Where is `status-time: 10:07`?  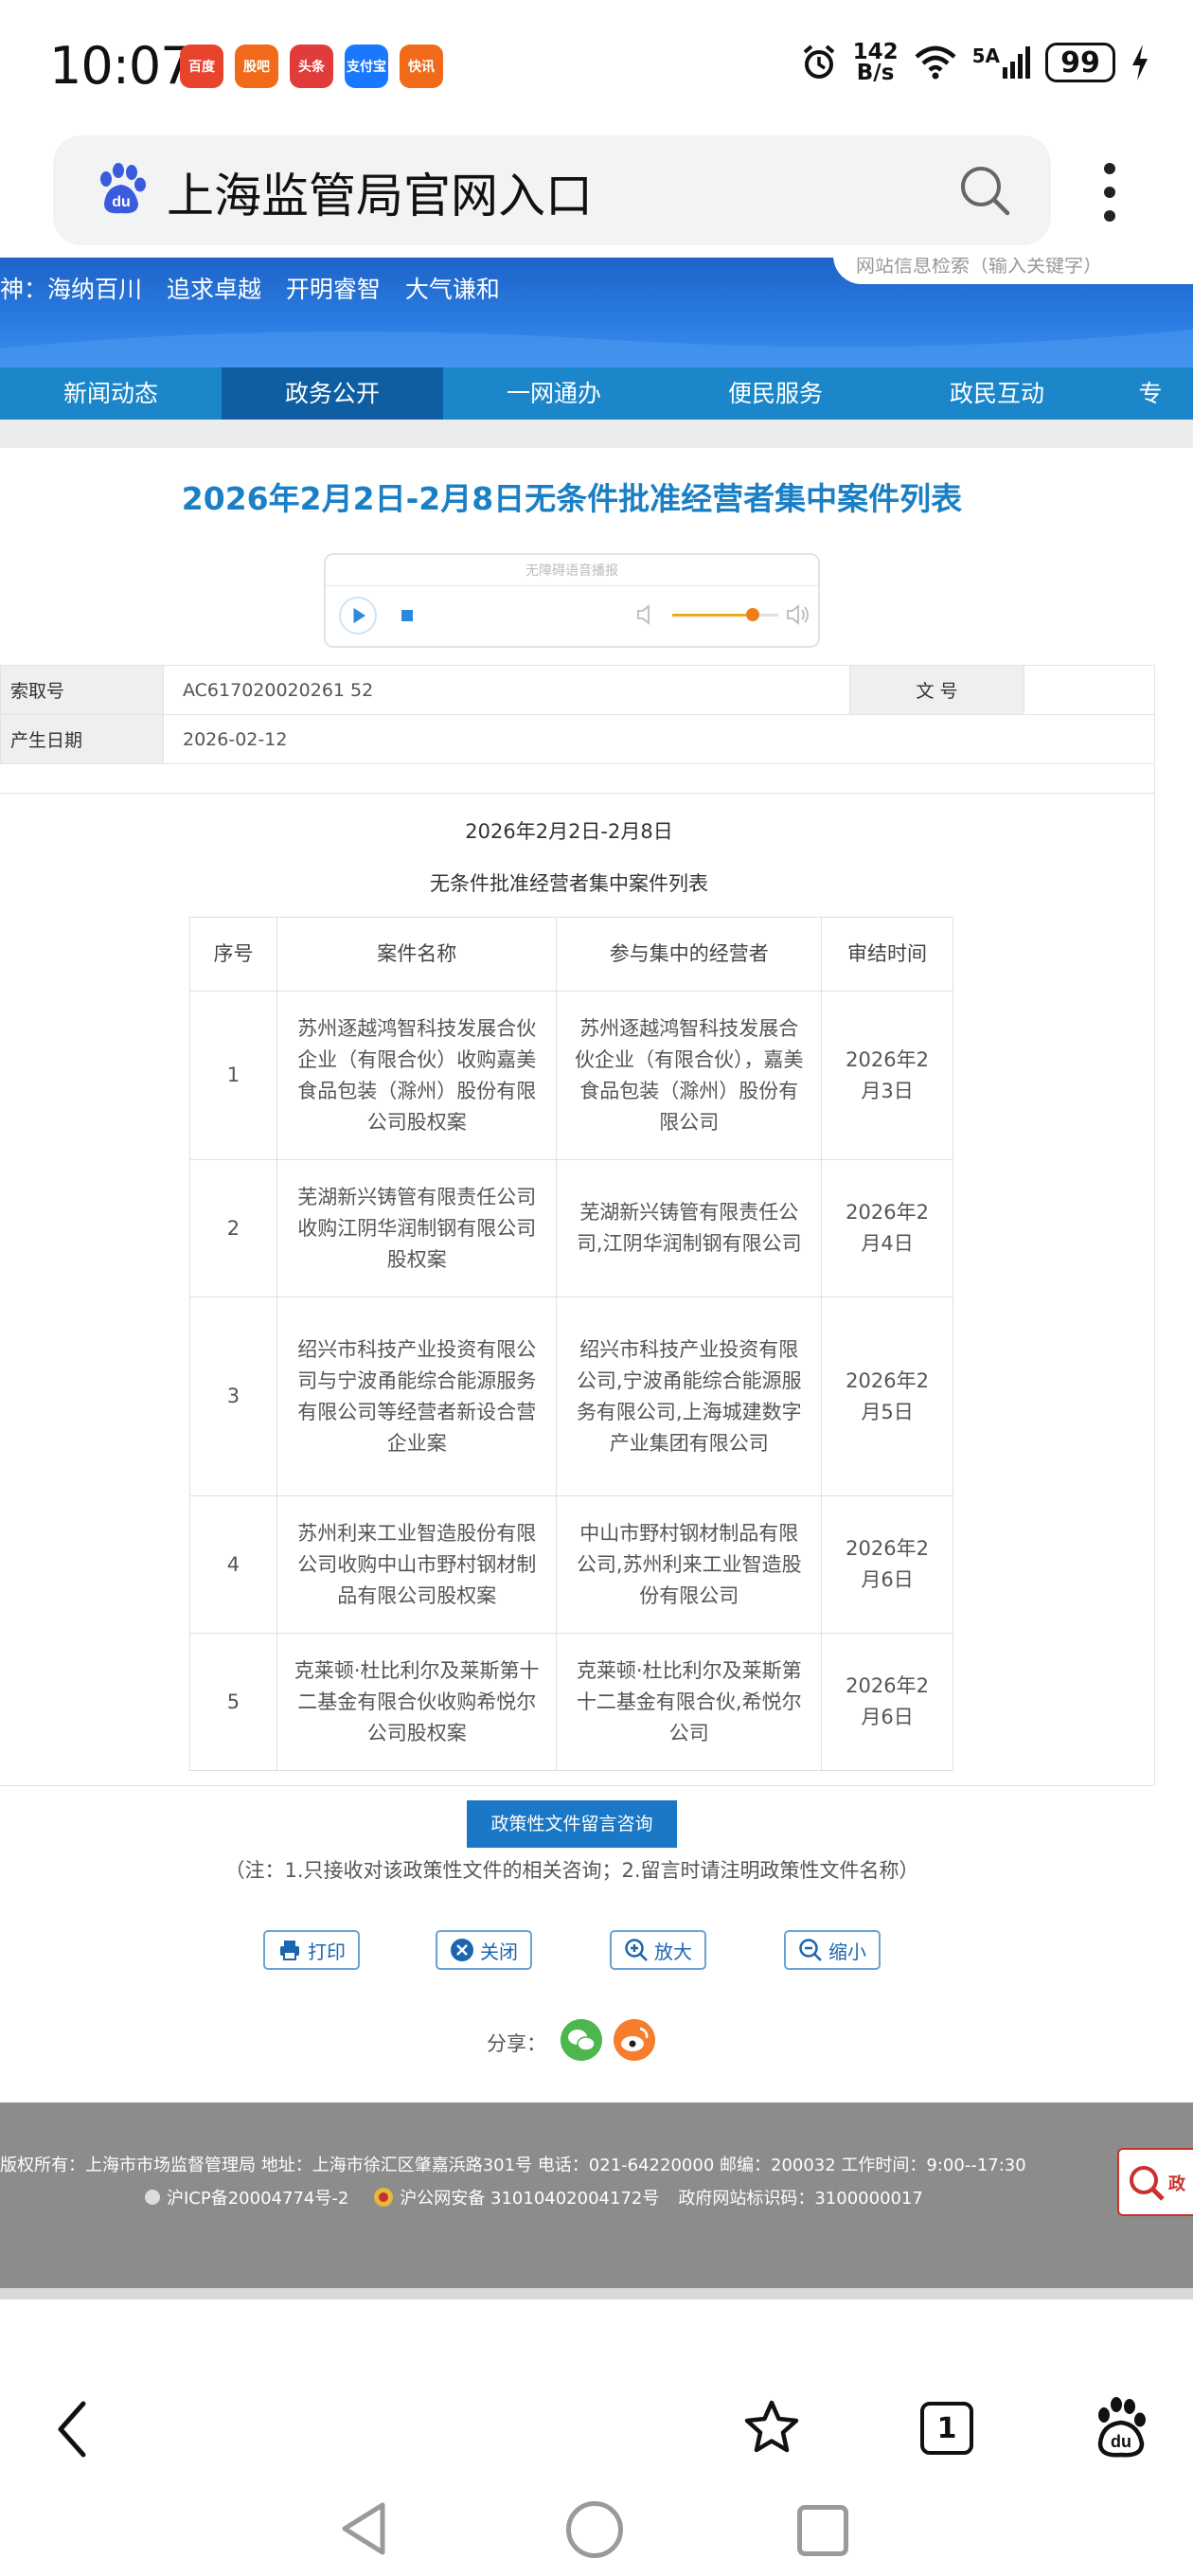 status-time: 10:07 is located at coordinates (121, 66).